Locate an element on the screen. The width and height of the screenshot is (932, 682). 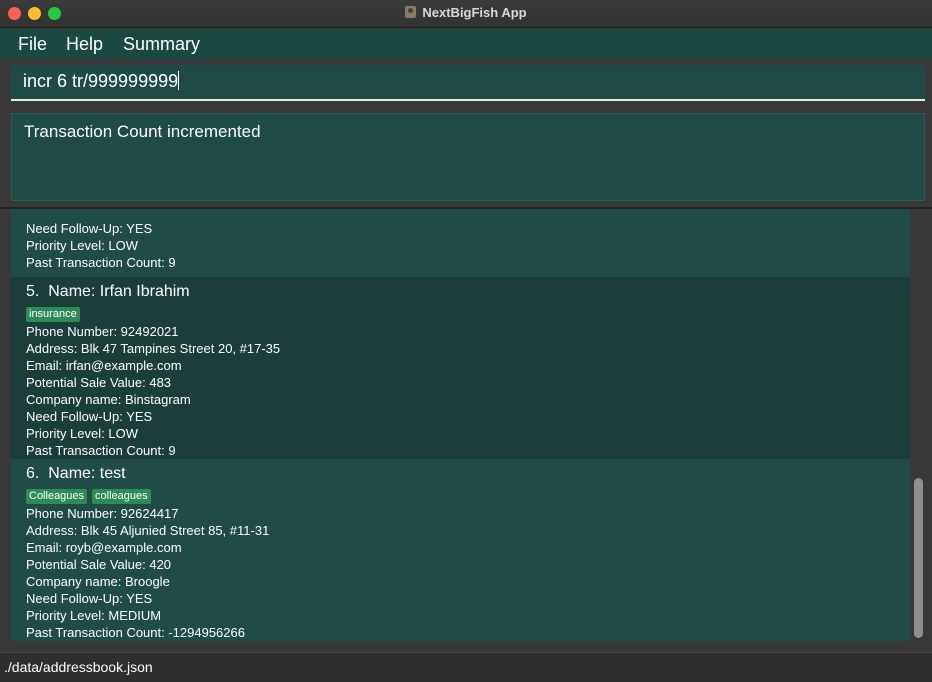
command-area: incr 6 tr/999999999 is located at coordinates (466, 83).